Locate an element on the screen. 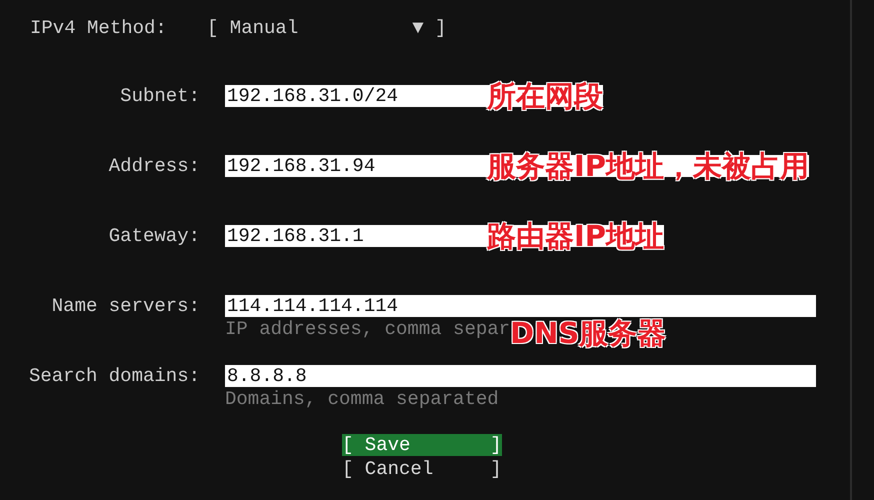 This screenshot has width=874, height=500. input-field: 192.168.31.94 is located at coordinates (356, 166).